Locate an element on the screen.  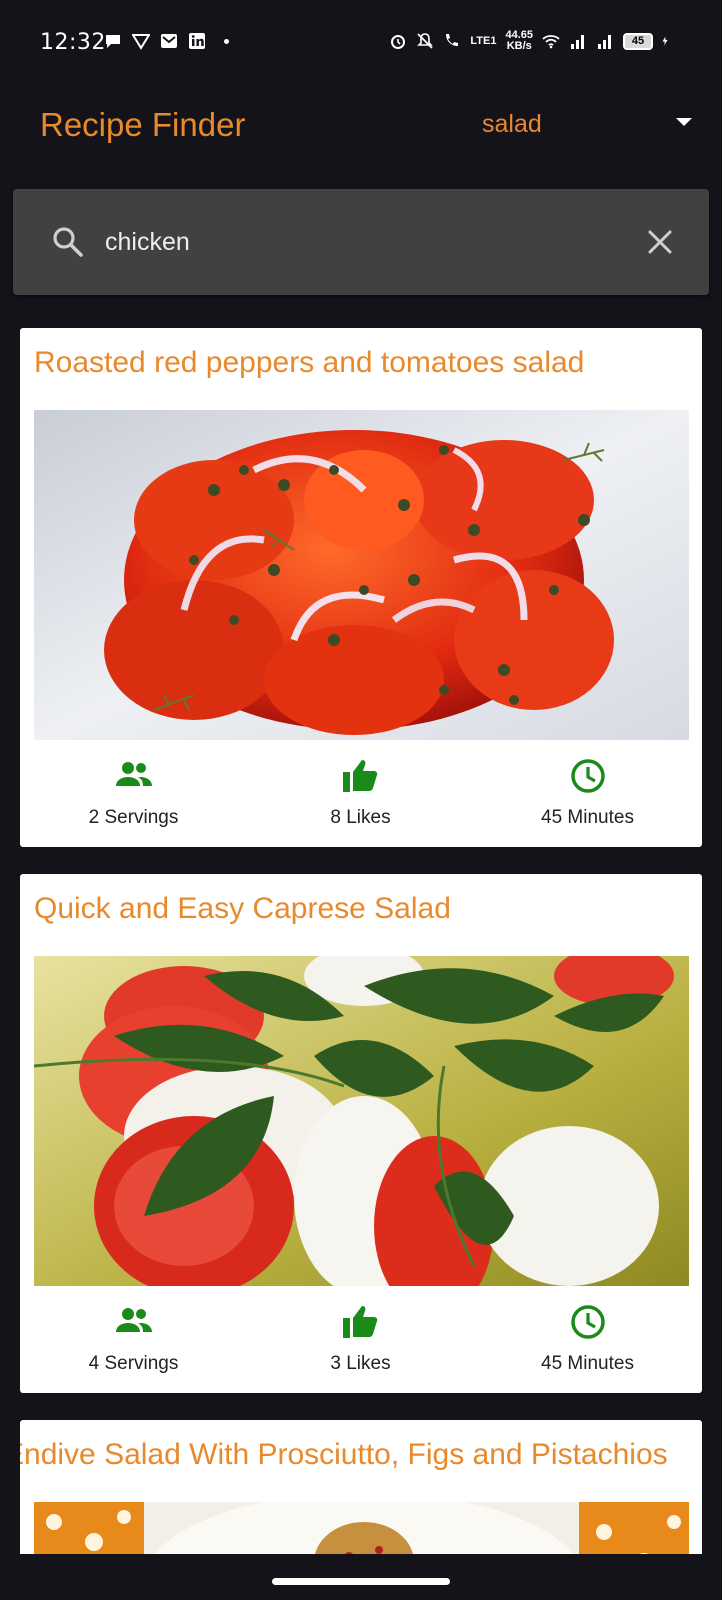
linkedin-icon is located at coordinates (197, 41).